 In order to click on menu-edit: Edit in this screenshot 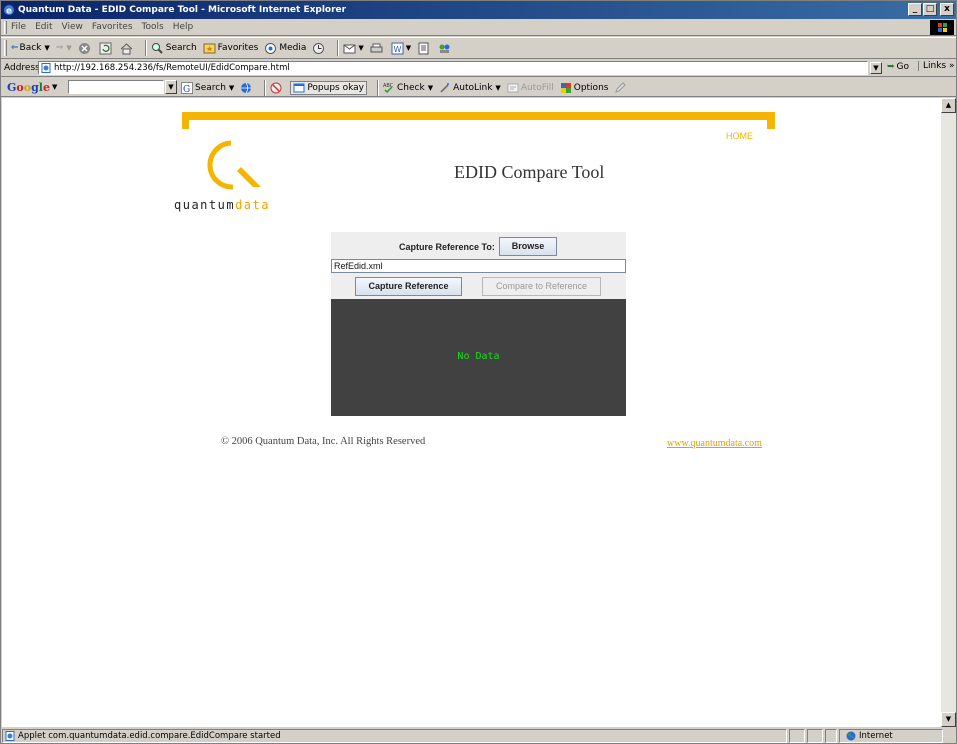, I will do `click(43, 27)`.